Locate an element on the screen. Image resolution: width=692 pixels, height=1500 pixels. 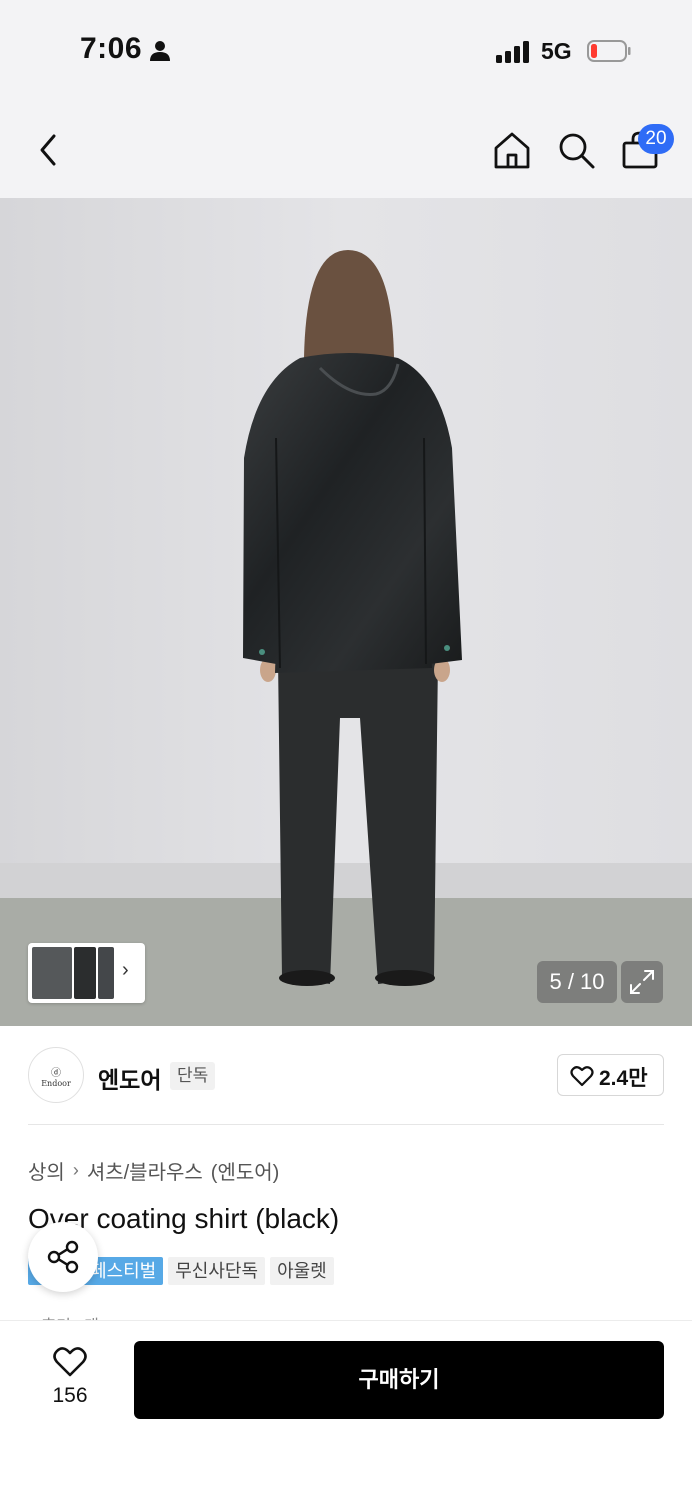
share-icon is located at coordinates (63, 1257).